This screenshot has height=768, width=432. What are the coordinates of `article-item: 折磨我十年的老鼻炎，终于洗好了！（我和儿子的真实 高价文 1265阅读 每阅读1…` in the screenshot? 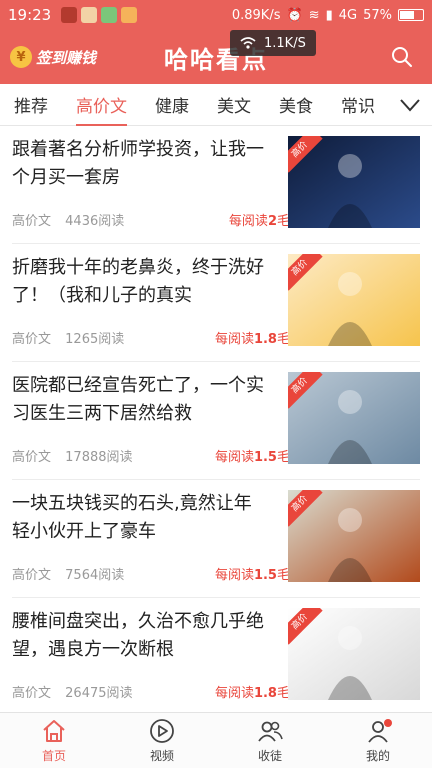 It's located at (216, 303).